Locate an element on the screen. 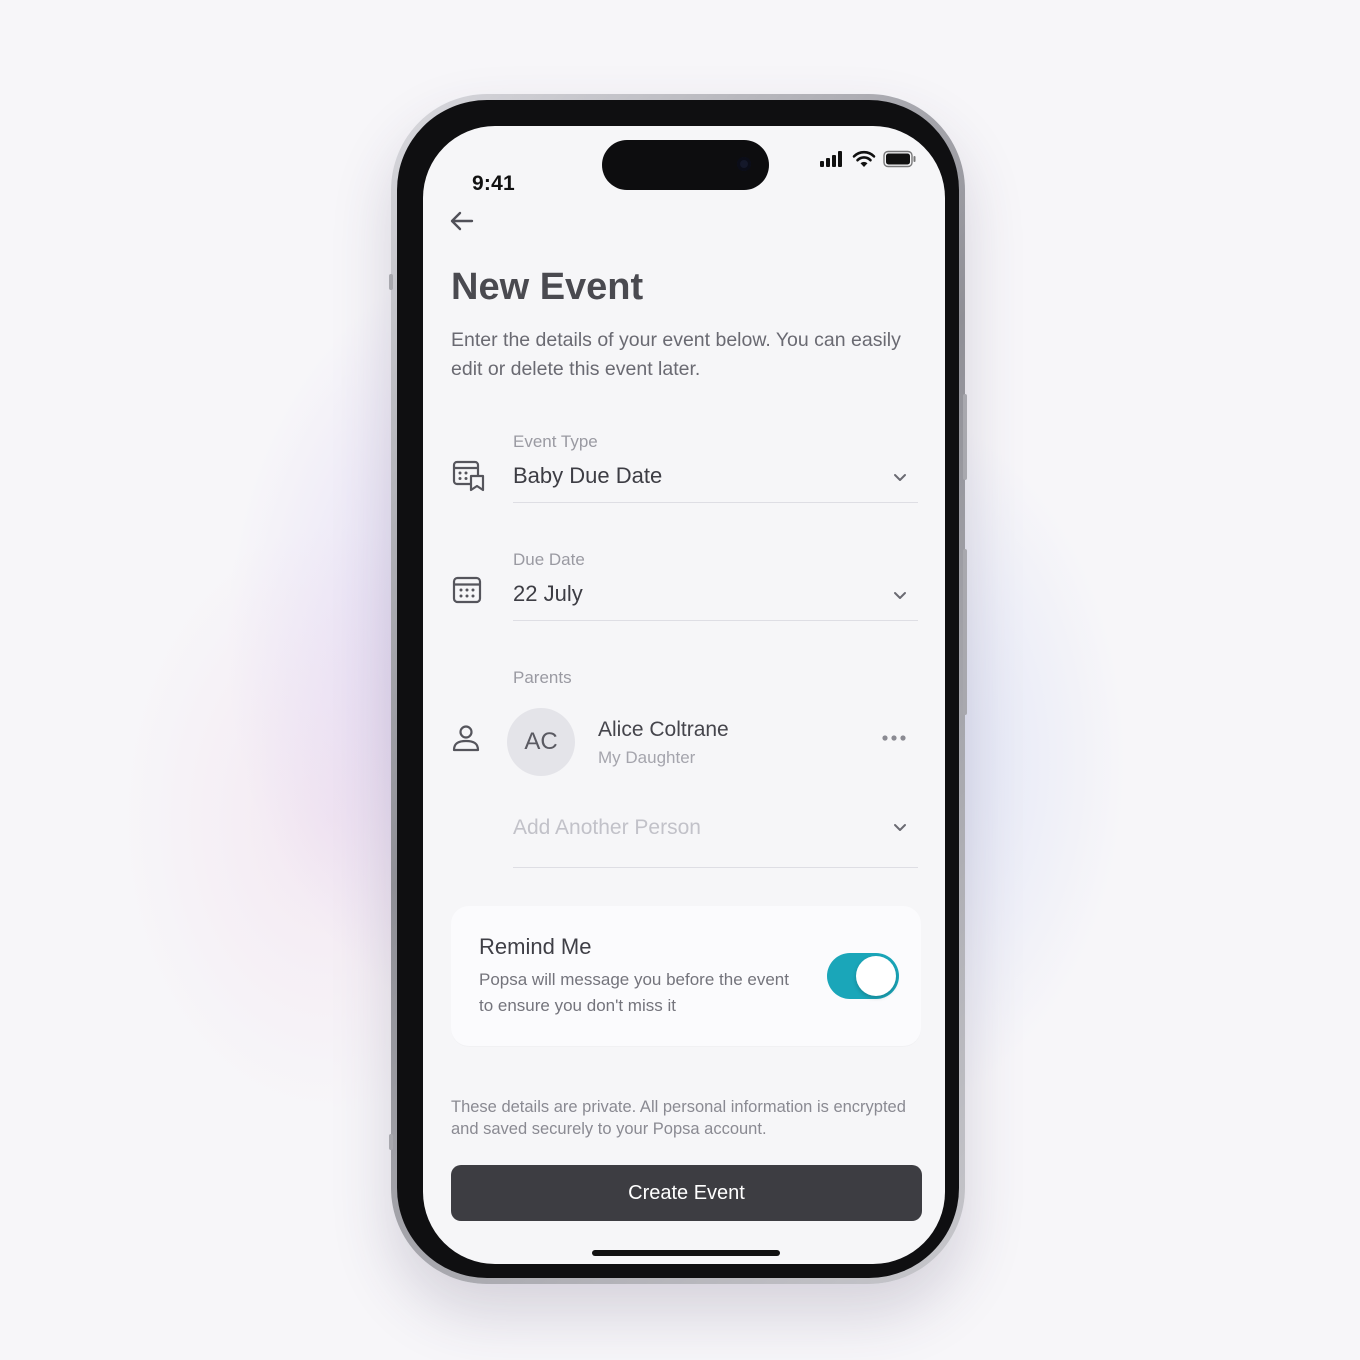  battery-icon is located at coordinates (899, 159).